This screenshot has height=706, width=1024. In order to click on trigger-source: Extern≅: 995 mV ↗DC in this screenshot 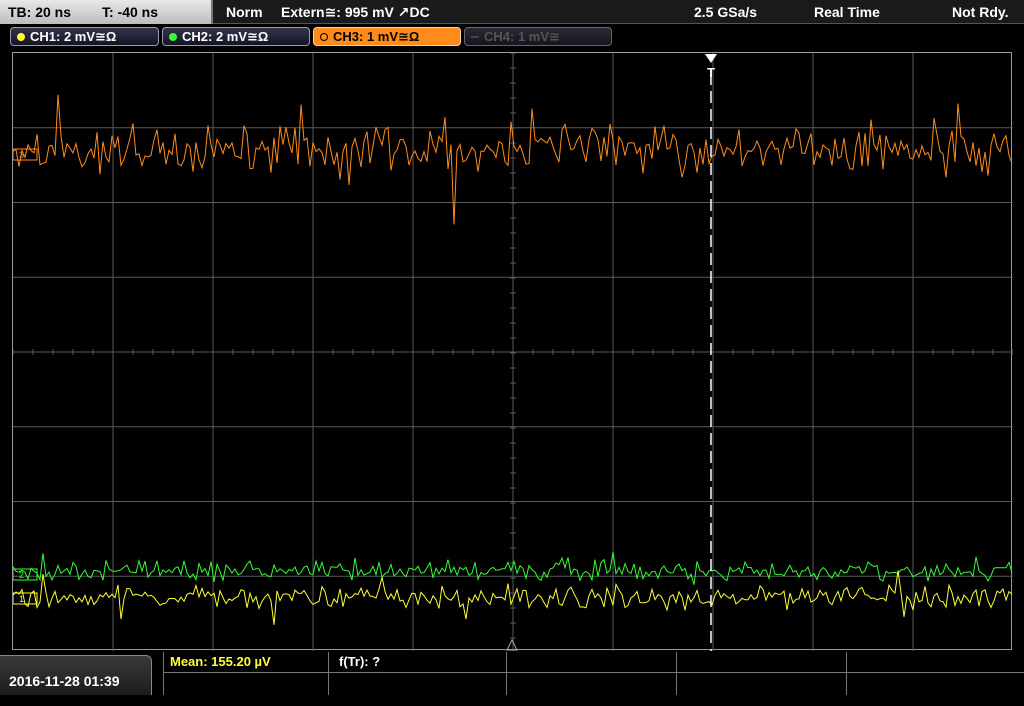, I will do `click(355, 12)`.